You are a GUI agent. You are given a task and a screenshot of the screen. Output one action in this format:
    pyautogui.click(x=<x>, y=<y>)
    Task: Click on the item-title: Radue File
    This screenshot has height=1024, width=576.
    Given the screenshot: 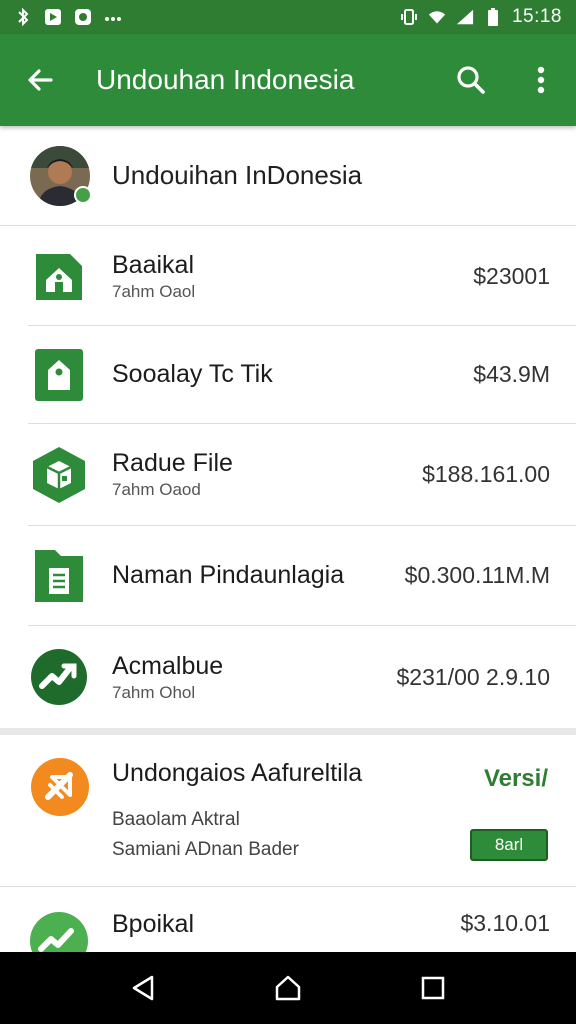 What is the action you would take?
    pyautogui.click(x=172, y=463)
    